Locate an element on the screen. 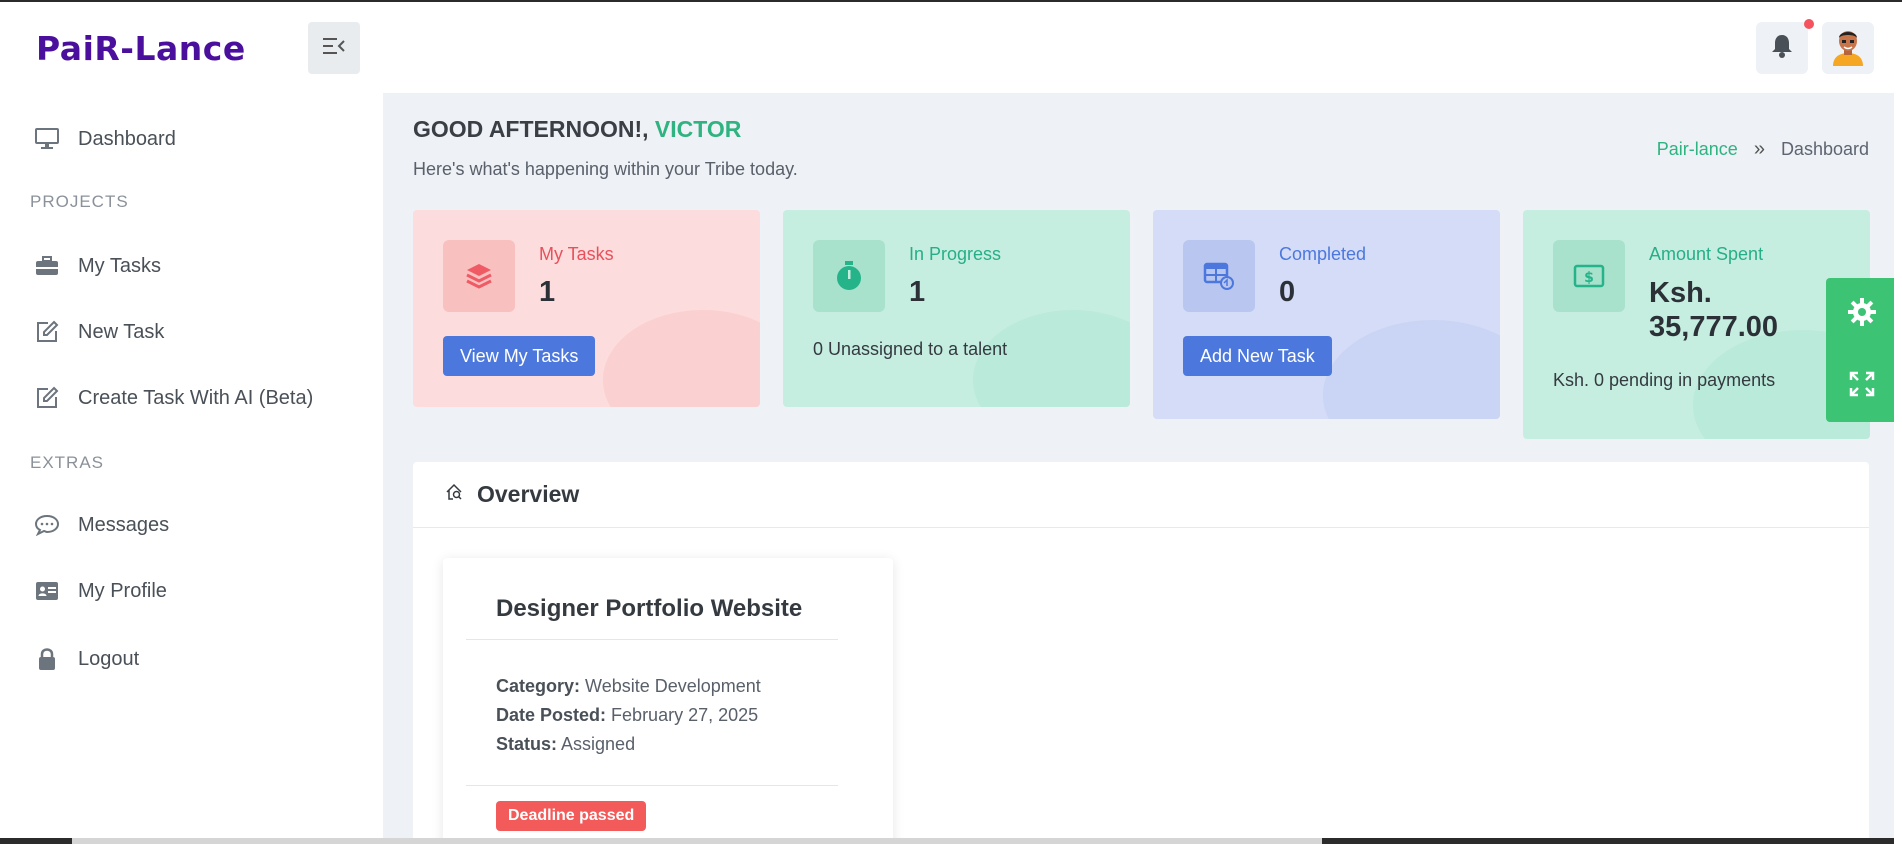 Image resolution: width=1902 pixels, height=844 pixels. sidebar-item-label: Dashboard is located at coordinates (127, 138).